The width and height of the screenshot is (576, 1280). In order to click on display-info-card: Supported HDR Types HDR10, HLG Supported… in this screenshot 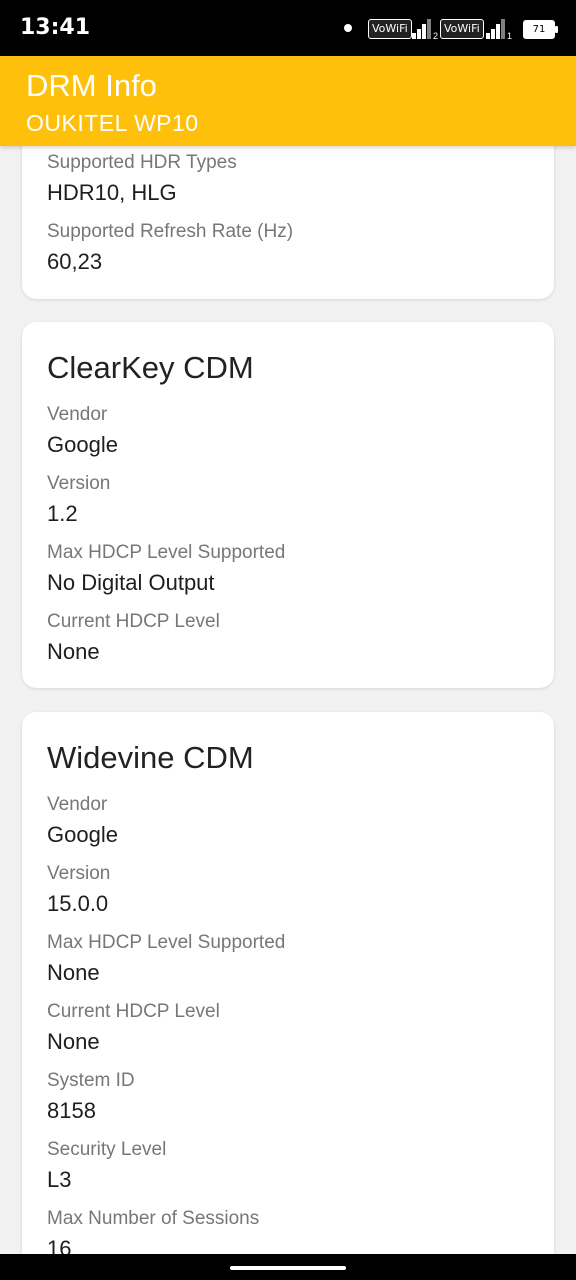, I will do `click(288, 222)`.